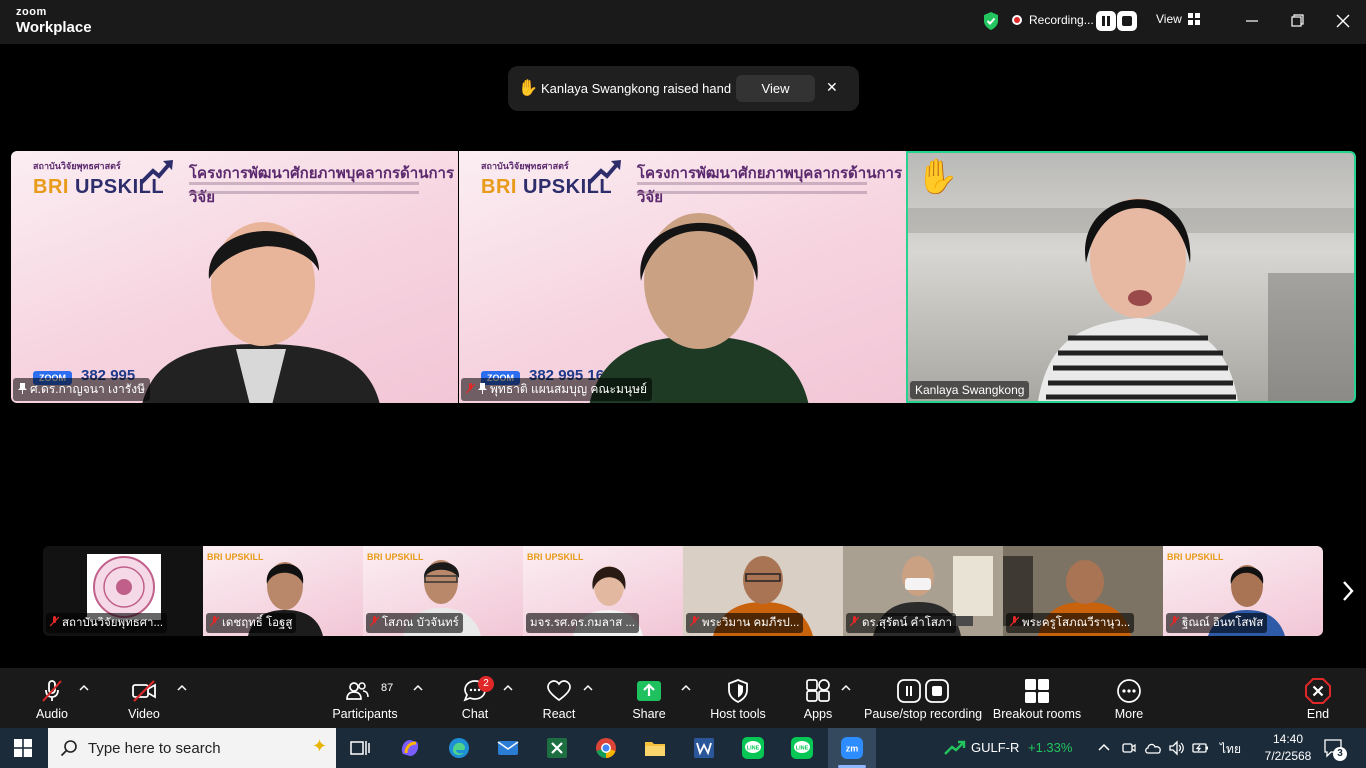 The image size is (1366, 768). Describe the element at coordinates (1131, 299) in the screenshot. I see `participant-video-room` at that location.